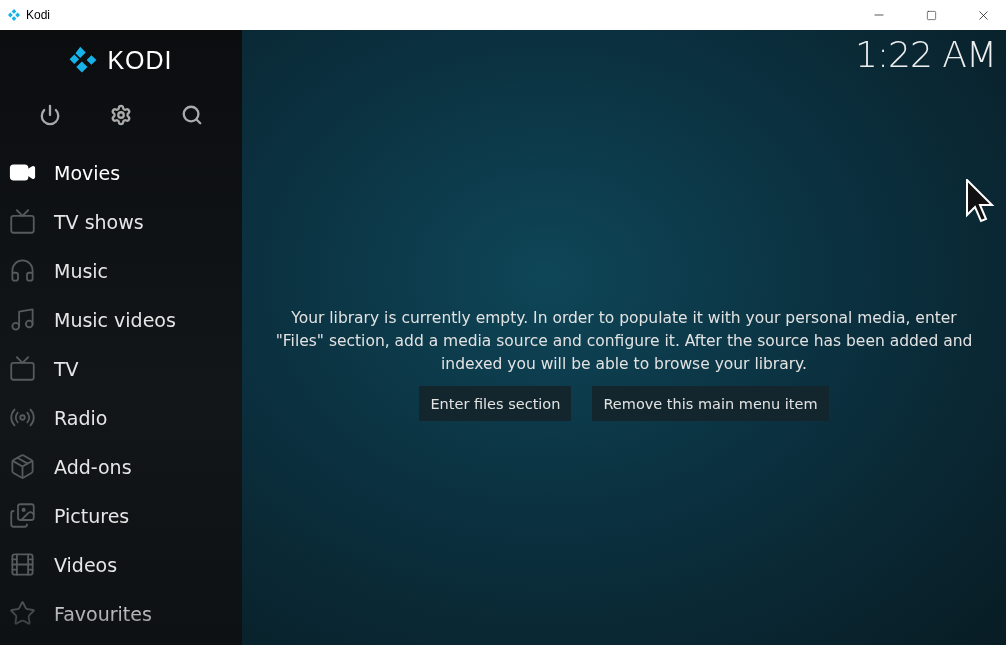 The image size is (1006, 645). What do you see at coordinates (121, 115) in the screenshot?
I see `settings-button` at bounding box center [121, 115].